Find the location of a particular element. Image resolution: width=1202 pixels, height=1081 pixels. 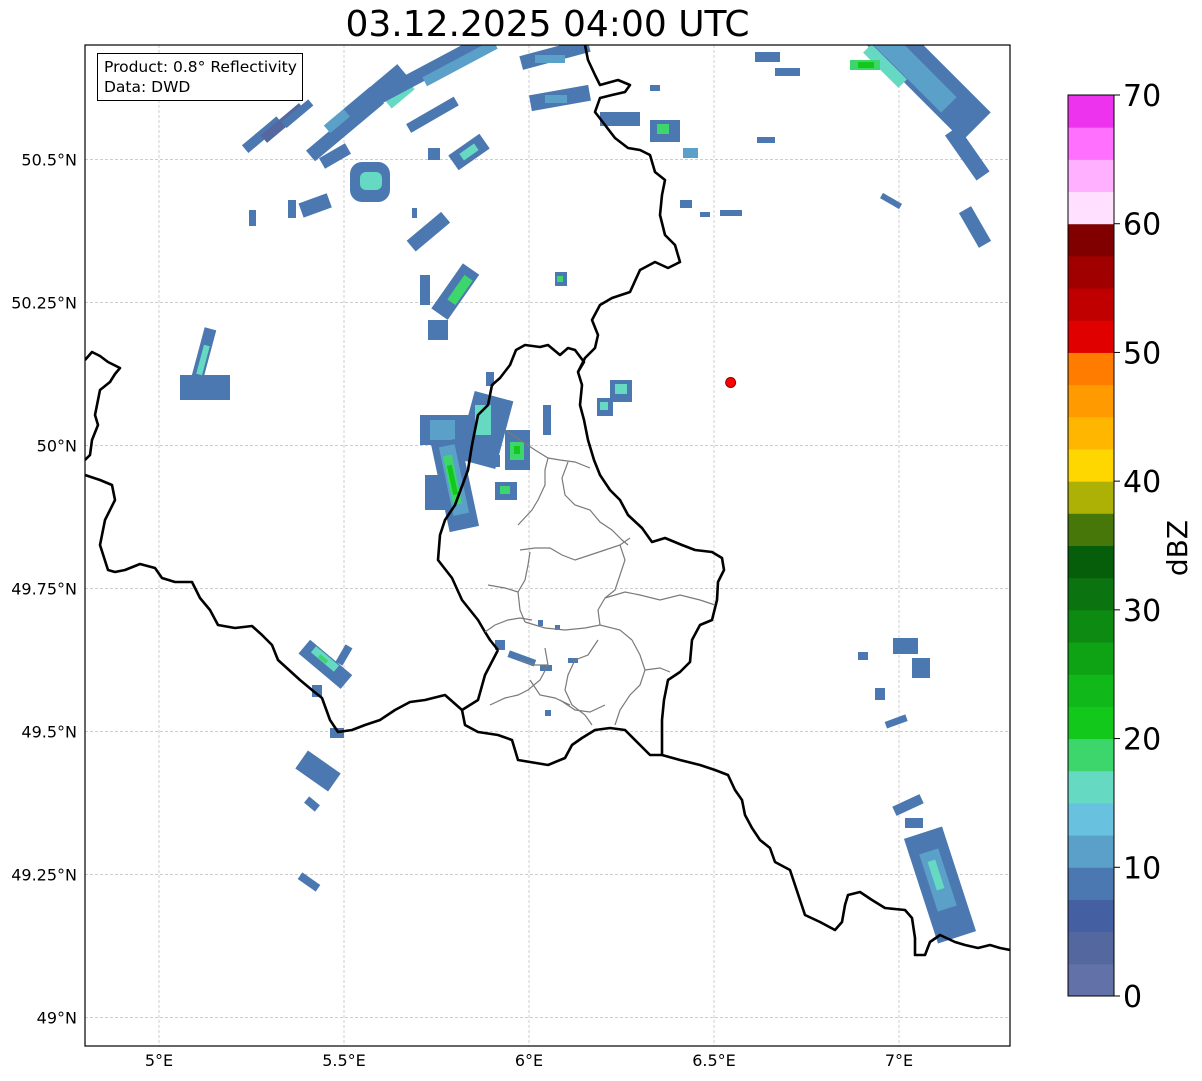

colorbar-tick-label: 30 is located at coordinates (1142, 611).